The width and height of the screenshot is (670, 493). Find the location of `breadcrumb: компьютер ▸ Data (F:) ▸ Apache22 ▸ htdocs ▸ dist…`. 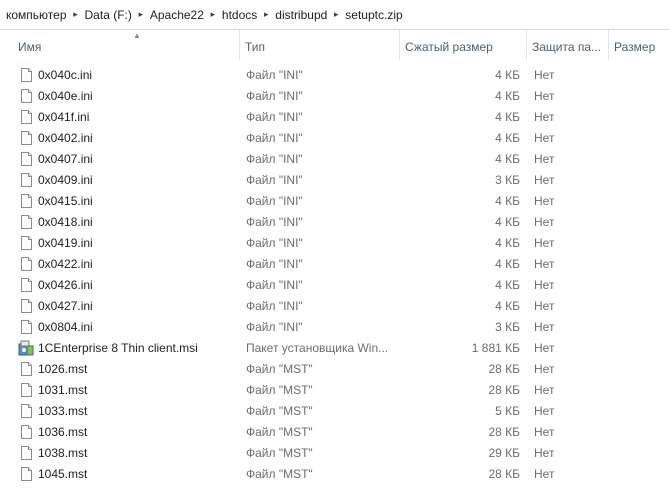

breadcrumb: компьютер ▸ Data (F:) ▸ Apache22 ▸ htdocs ▸ dist… is located at coordinates (335, 15).